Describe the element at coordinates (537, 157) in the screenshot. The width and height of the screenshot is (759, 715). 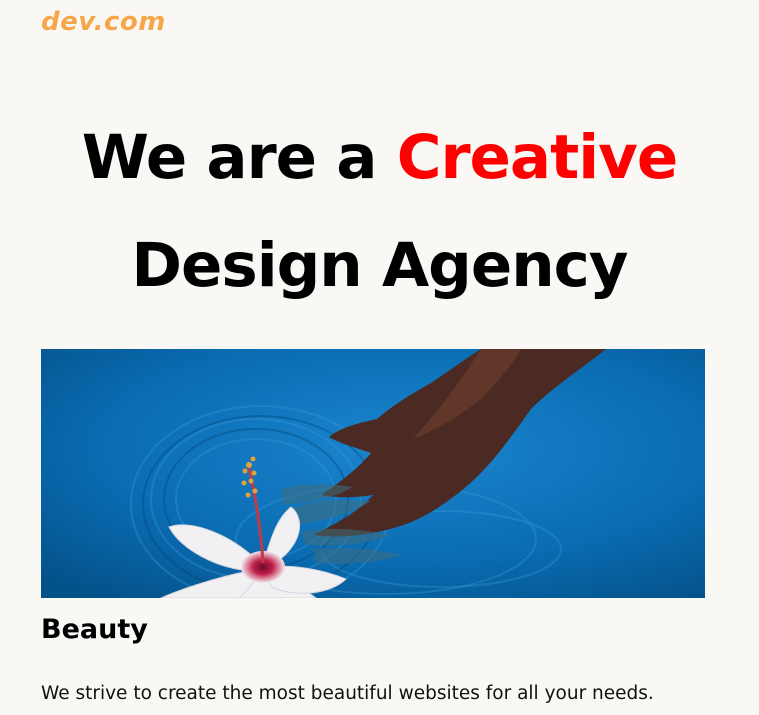
I see `hero-heading-accent: Creative` at that location.